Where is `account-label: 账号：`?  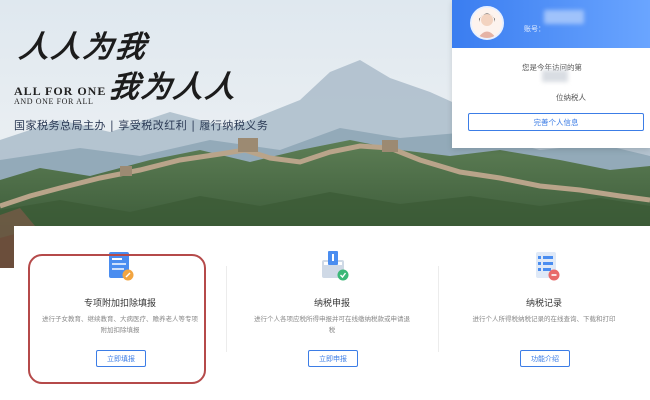 account-label: 账号： is located at coordinates (534, 29).